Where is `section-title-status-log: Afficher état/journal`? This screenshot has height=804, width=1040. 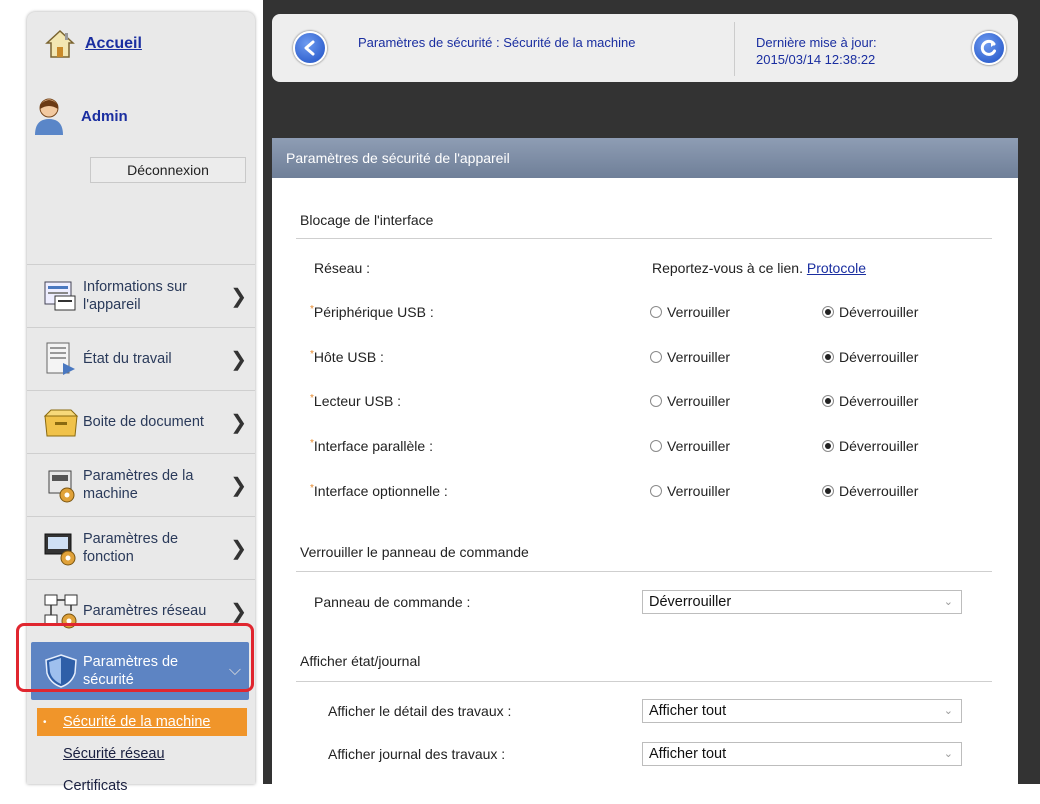
section-title-status-log: Afficher état/journal is located at coordinates (360, 661).